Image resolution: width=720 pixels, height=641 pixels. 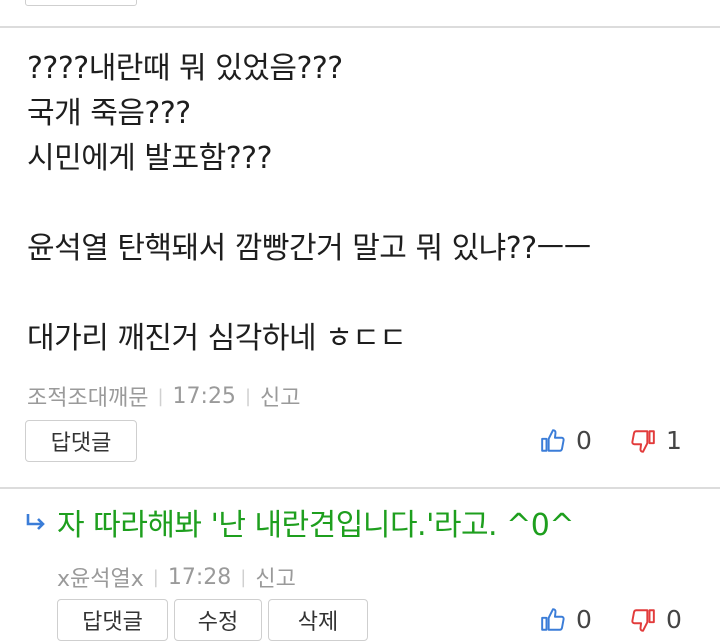 I want to click on reply-author: x윤석열x, so click(x=100, y=577).